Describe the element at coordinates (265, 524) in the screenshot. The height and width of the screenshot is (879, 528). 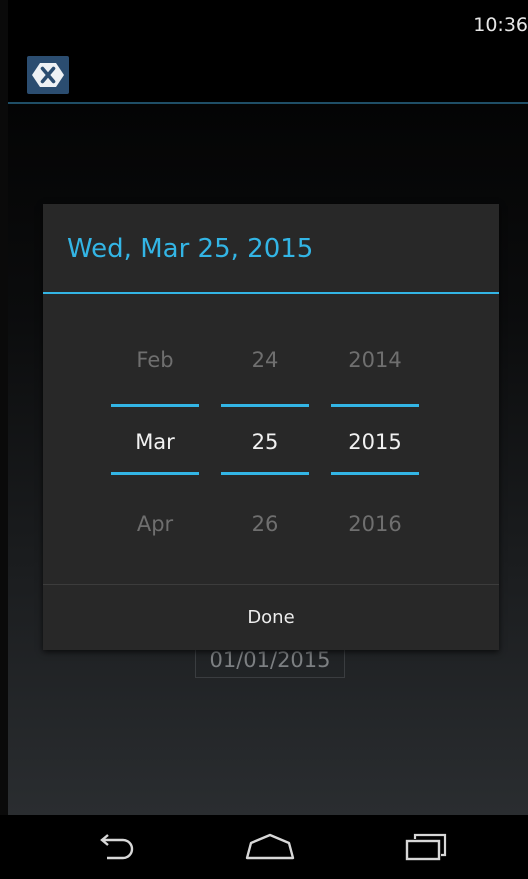
I see `day-next-option: 26` at that location.